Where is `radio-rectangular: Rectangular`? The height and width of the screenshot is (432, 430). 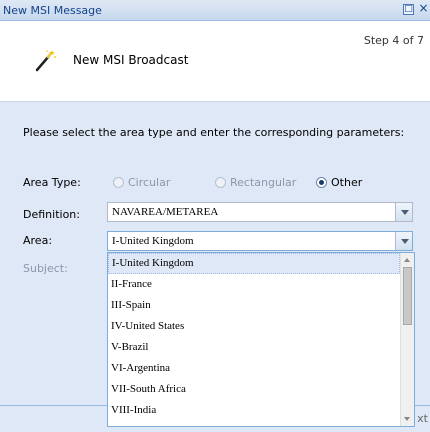 radio-rectangular: Rectangular is located at coordinates (255, 182).